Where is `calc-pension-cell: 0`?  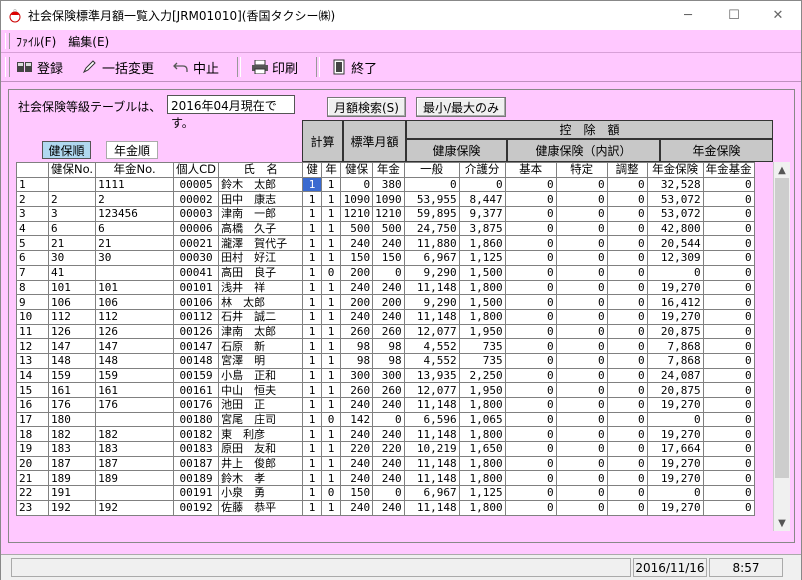 calc-pension-cell: 0 is located at coordinates (331, 493).